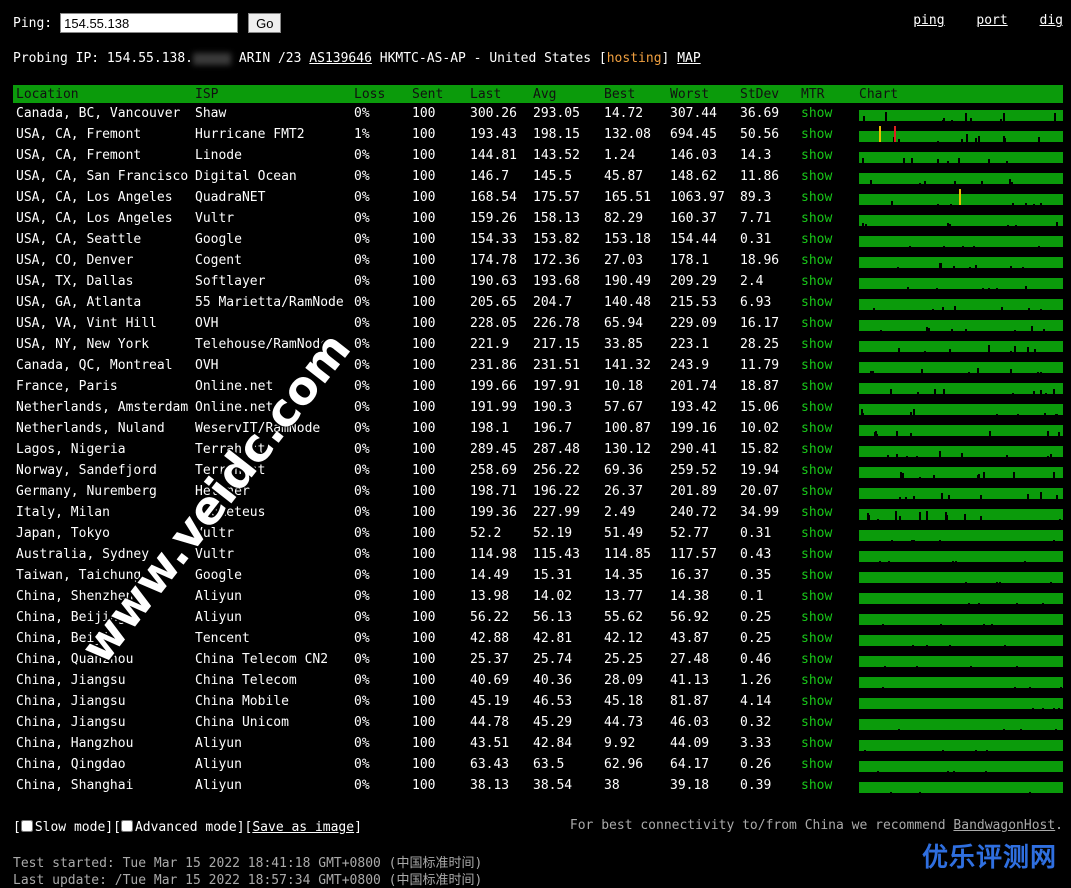  Describe the element at coordinates (79, 575) in the screenshot. I see `cell-location: Taiwan, Taichung` at that location.